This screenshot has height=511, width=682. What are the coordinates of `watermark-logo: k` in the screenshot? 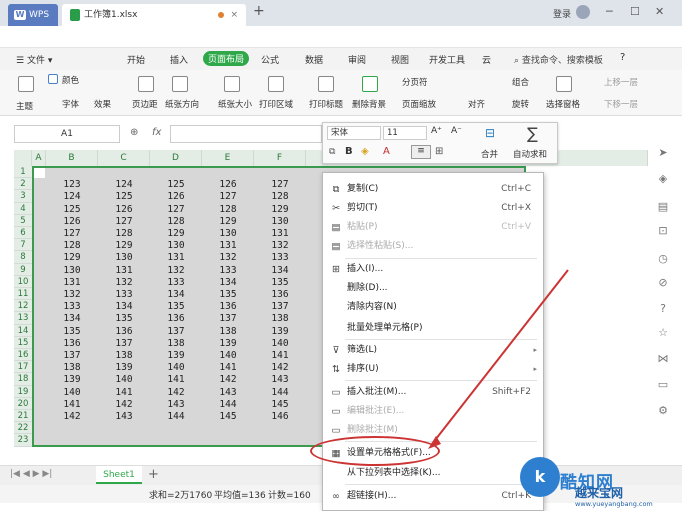 It's located at (540, 477).